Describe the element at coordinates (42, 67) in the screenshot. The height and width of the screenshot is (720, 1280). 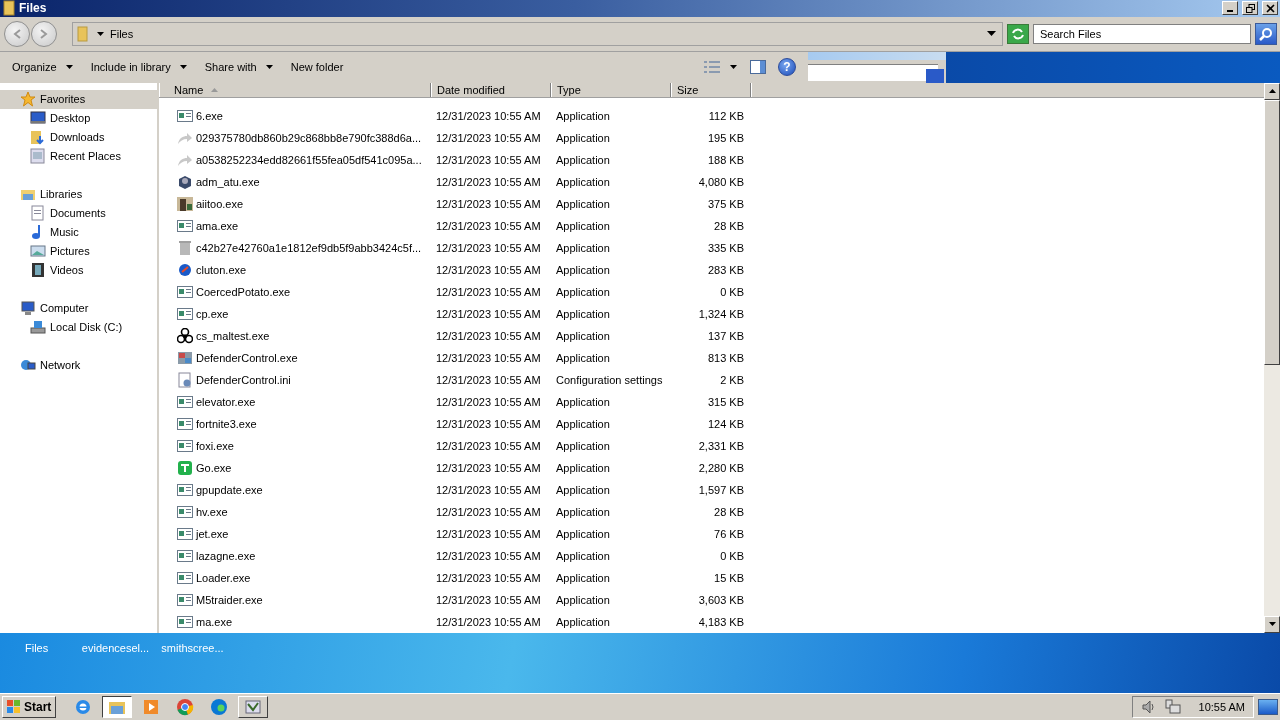
I see `toolbar-button: Organize` at that location.